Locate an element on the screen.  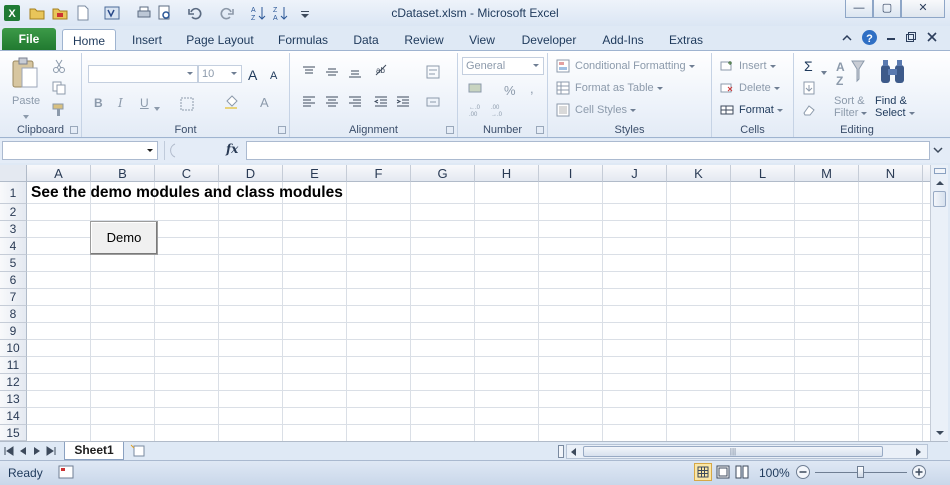
minimize-button: — is located at coordinates (859, 9).